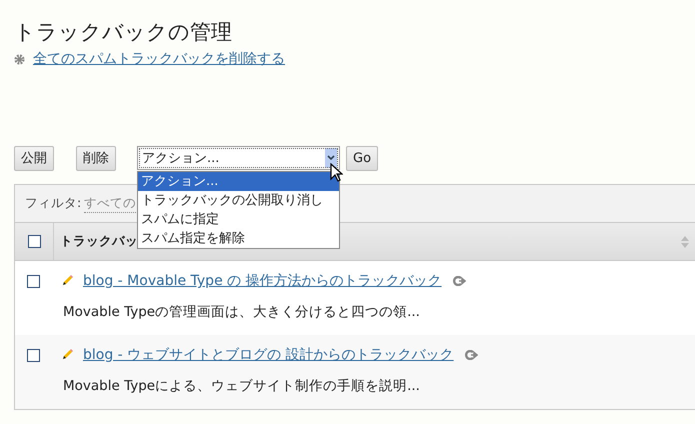  What do you see at coordinates (123, 32) in the screenshot?
I see `page-title: トラックバックの管理` at bounding box center [123, 32].